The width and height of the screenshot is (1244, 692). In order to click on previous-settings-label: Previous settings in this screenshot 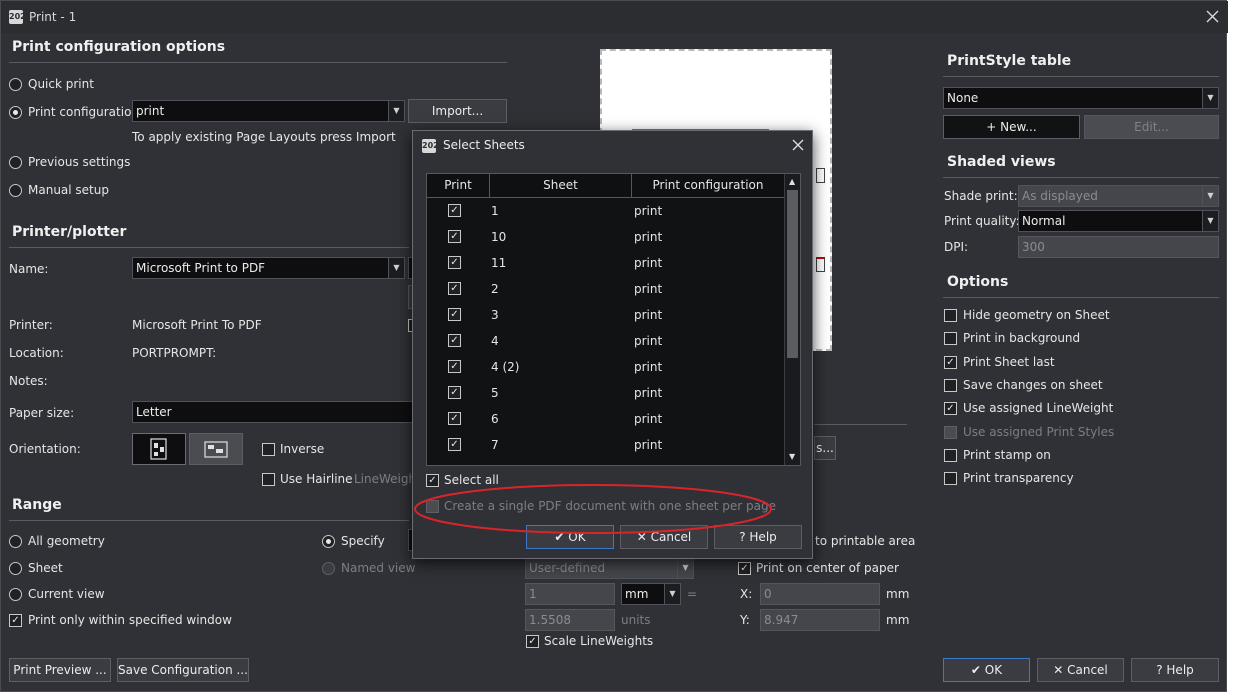, I will do `click(79, 162)`.